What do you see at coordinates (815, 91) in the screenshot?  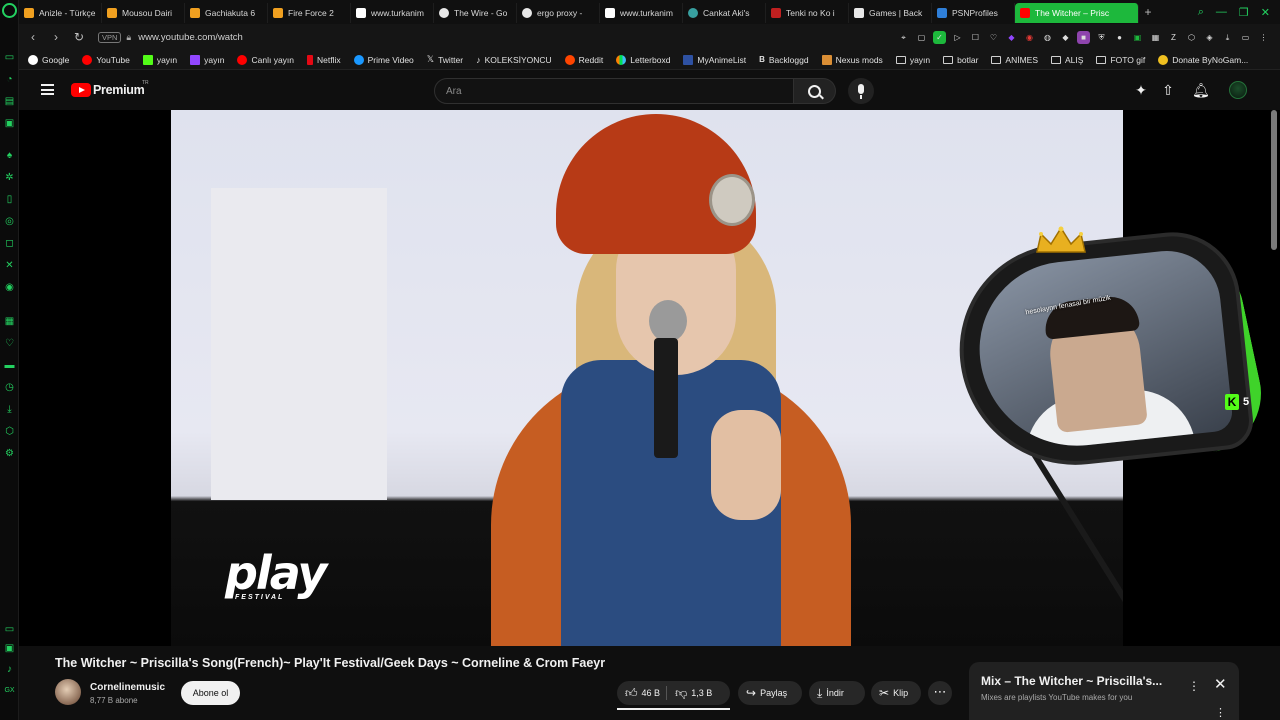 I see `search-button` at bounding box center [815, 91].